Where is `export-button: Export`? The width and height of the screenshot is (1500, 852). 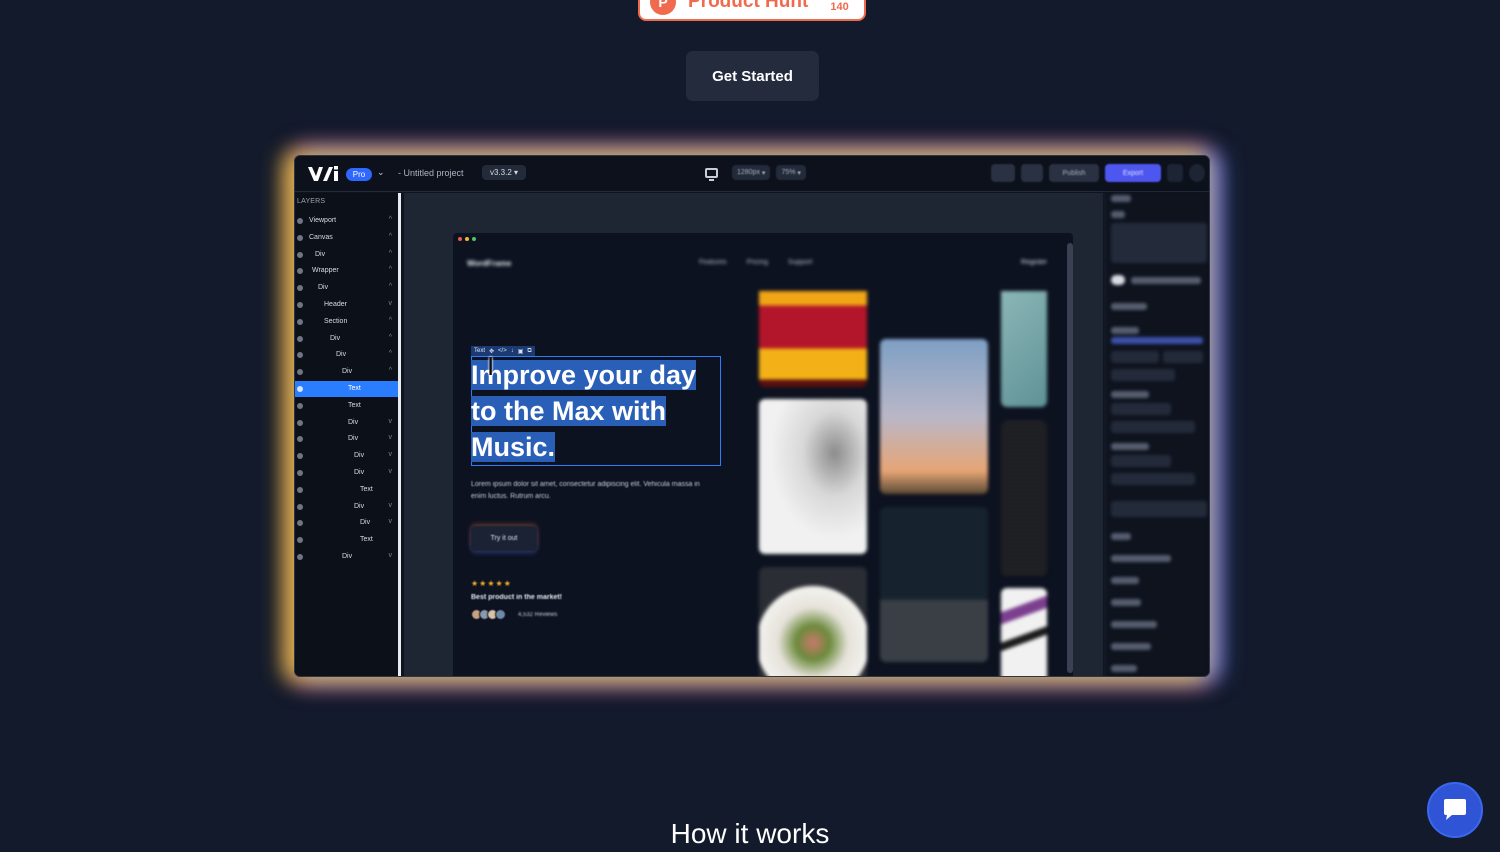
export-button: Export is located at coordinates (1133, 173).